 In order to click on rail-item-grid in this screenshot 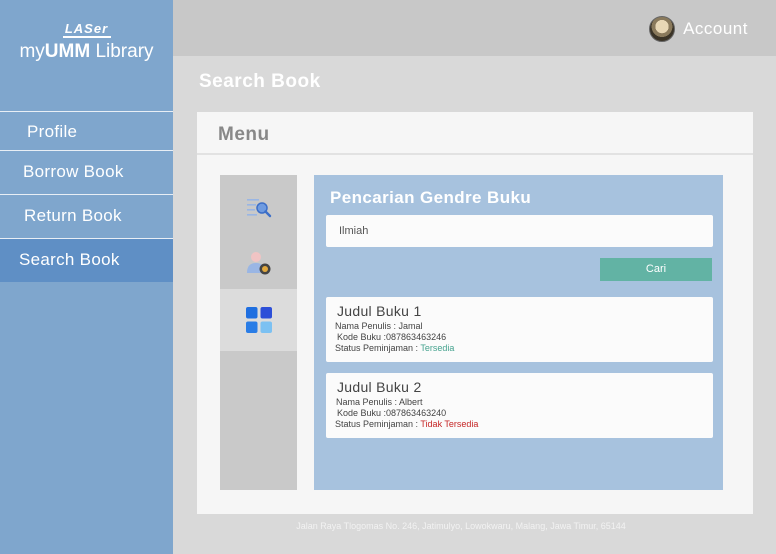, I will do `click(258, 320)`.